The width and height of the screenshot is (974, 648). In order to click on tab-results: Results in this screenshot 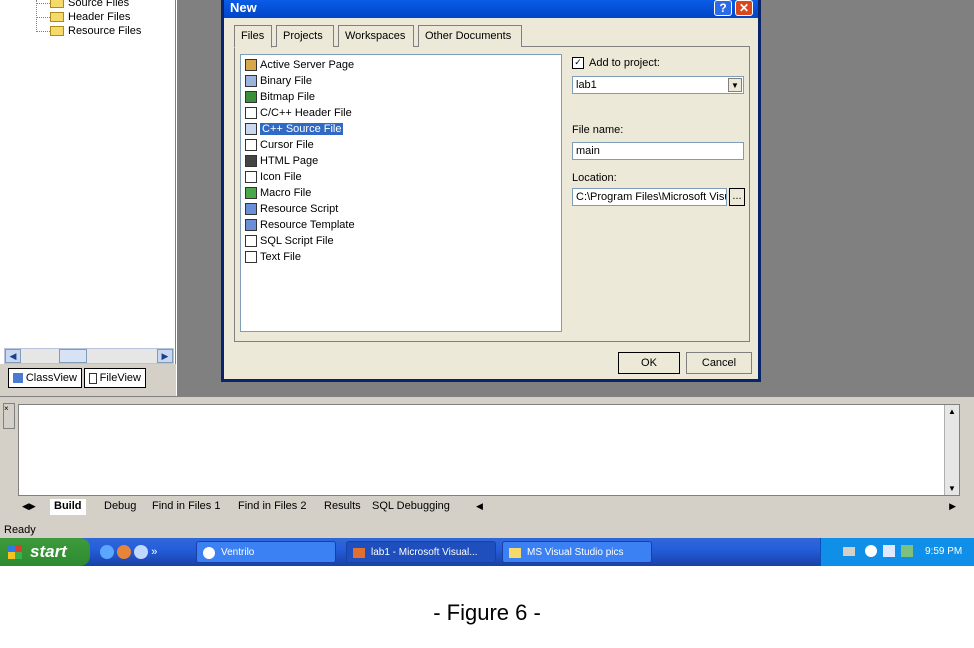, I will do `click(342, 507)`.